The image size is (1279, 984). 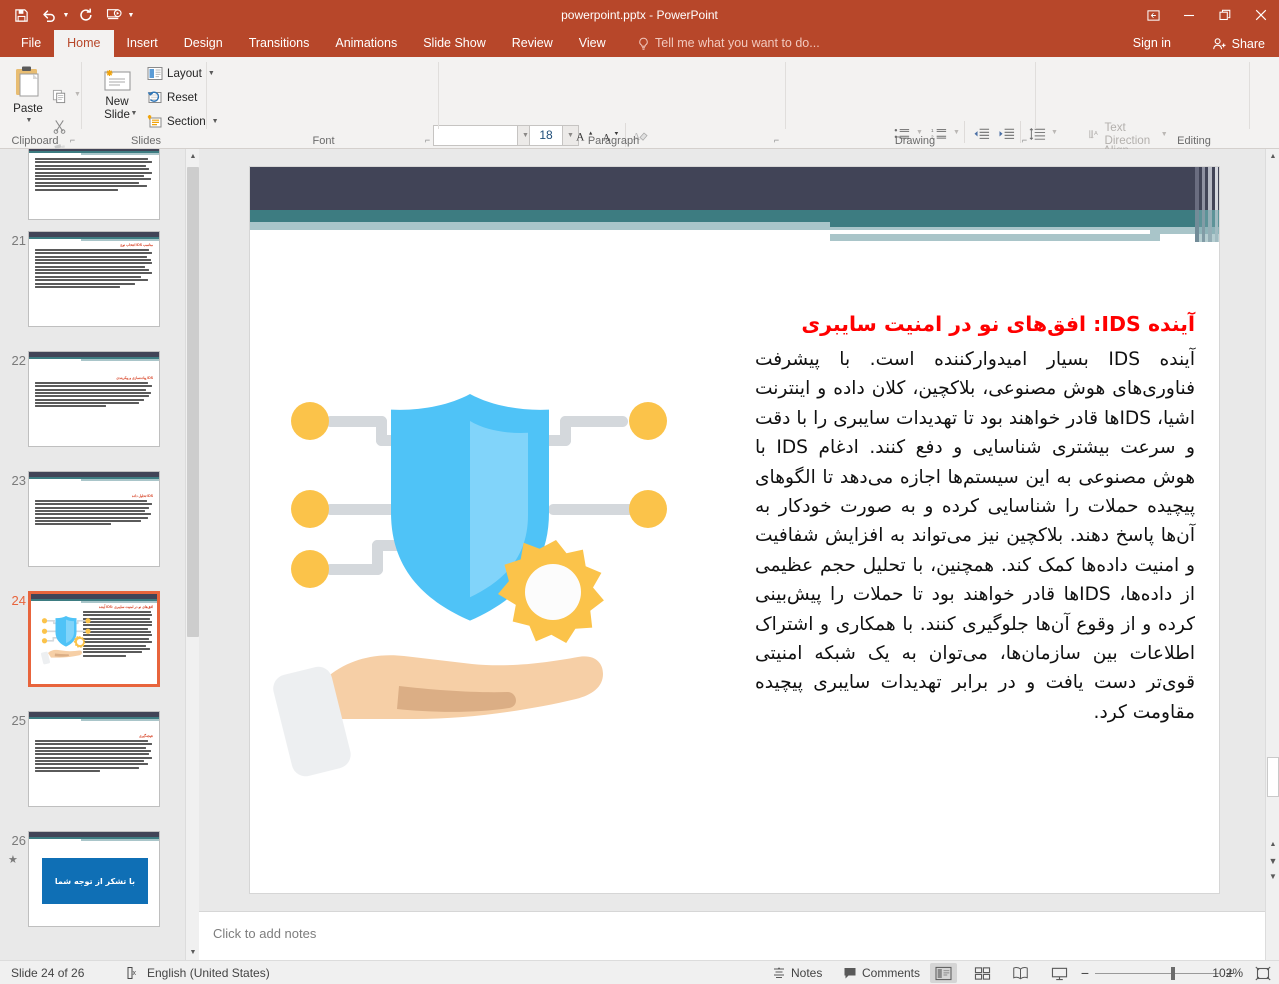 I want to click on new-slide-label: New Slide, so click(x=117, y=108).